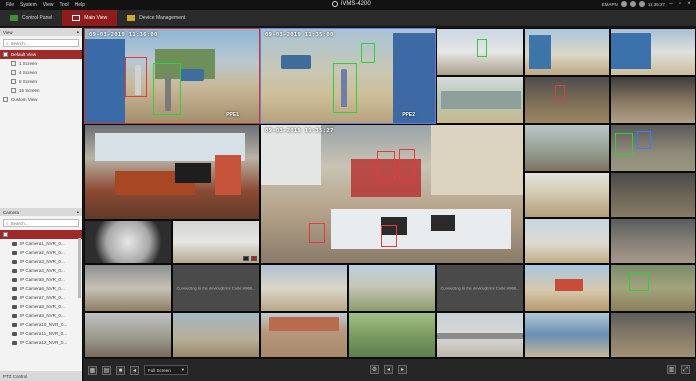 This screenshot has width=696, height=381. Describe the element at coordinates (80, 5) in the screenshot. I see `menu-item-help: Help` at that location.